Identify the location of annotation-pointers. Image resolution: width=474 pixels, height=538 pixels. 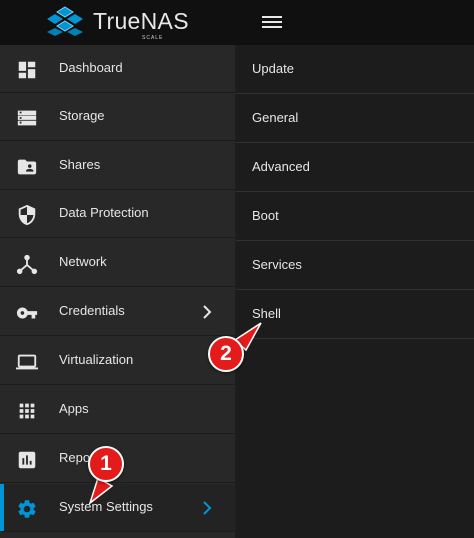
(175, 414).